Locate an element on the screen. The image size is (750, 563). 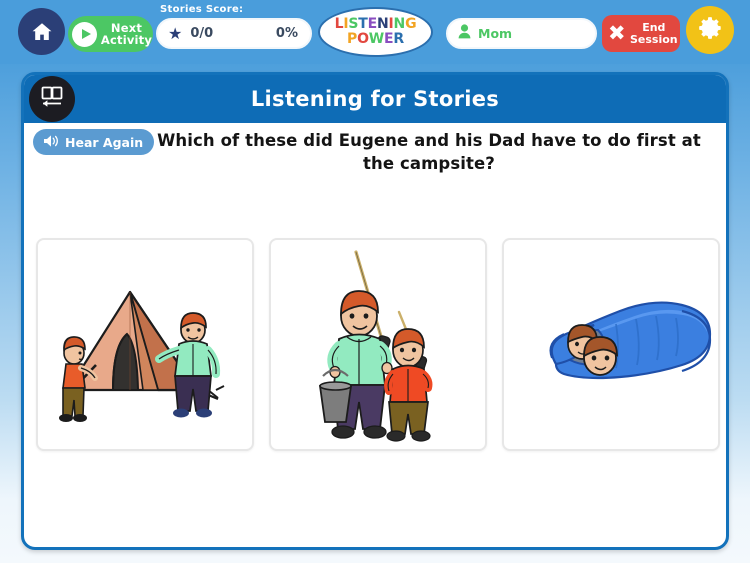
home-button is located at coordinates (41, 31).